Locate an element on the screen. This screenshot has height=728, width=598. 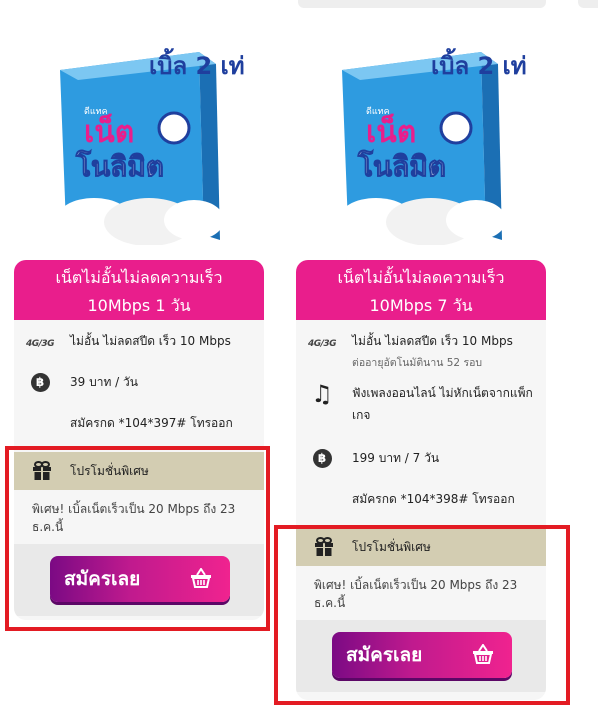
feature-price-text: 199 บาท / 7 วัน is located at coordinates (396, 458).